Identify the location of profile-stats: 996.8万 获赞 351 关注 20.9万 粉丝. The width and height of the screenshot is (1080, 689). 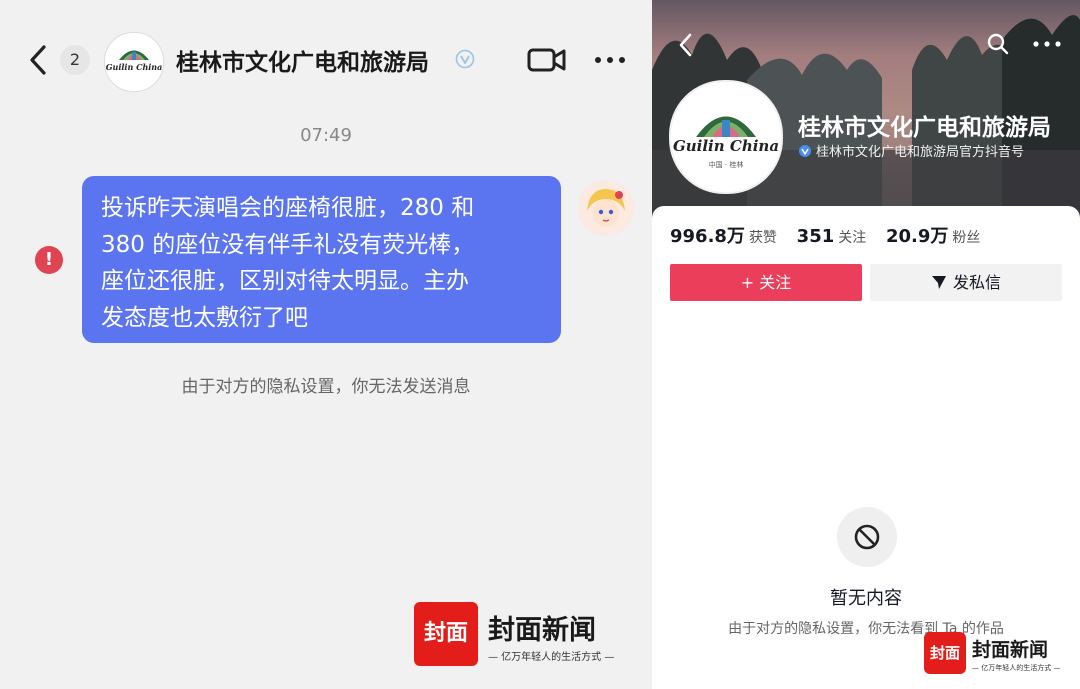
(832, 235).